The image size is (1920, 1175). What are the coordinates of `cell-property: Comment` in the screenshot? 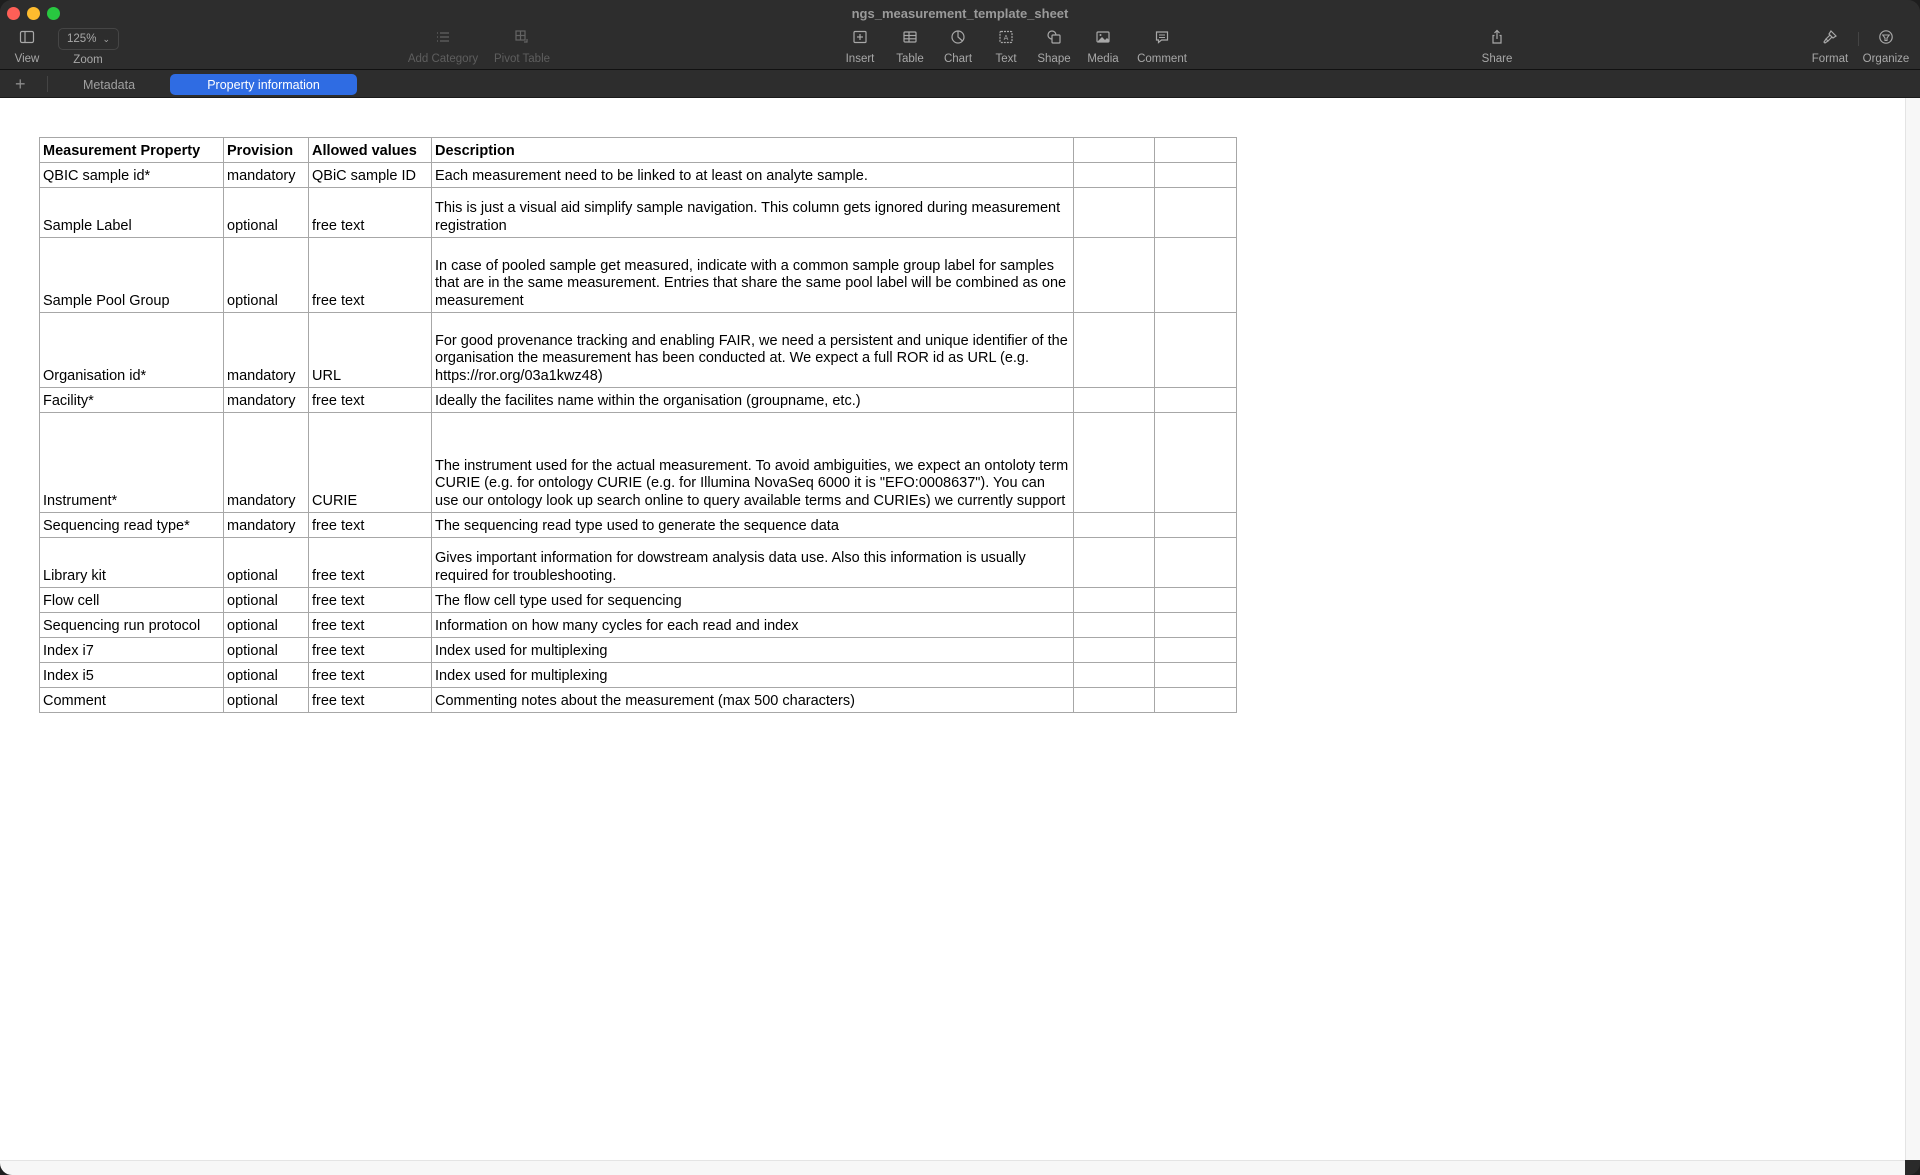 It's located at (131, 700).